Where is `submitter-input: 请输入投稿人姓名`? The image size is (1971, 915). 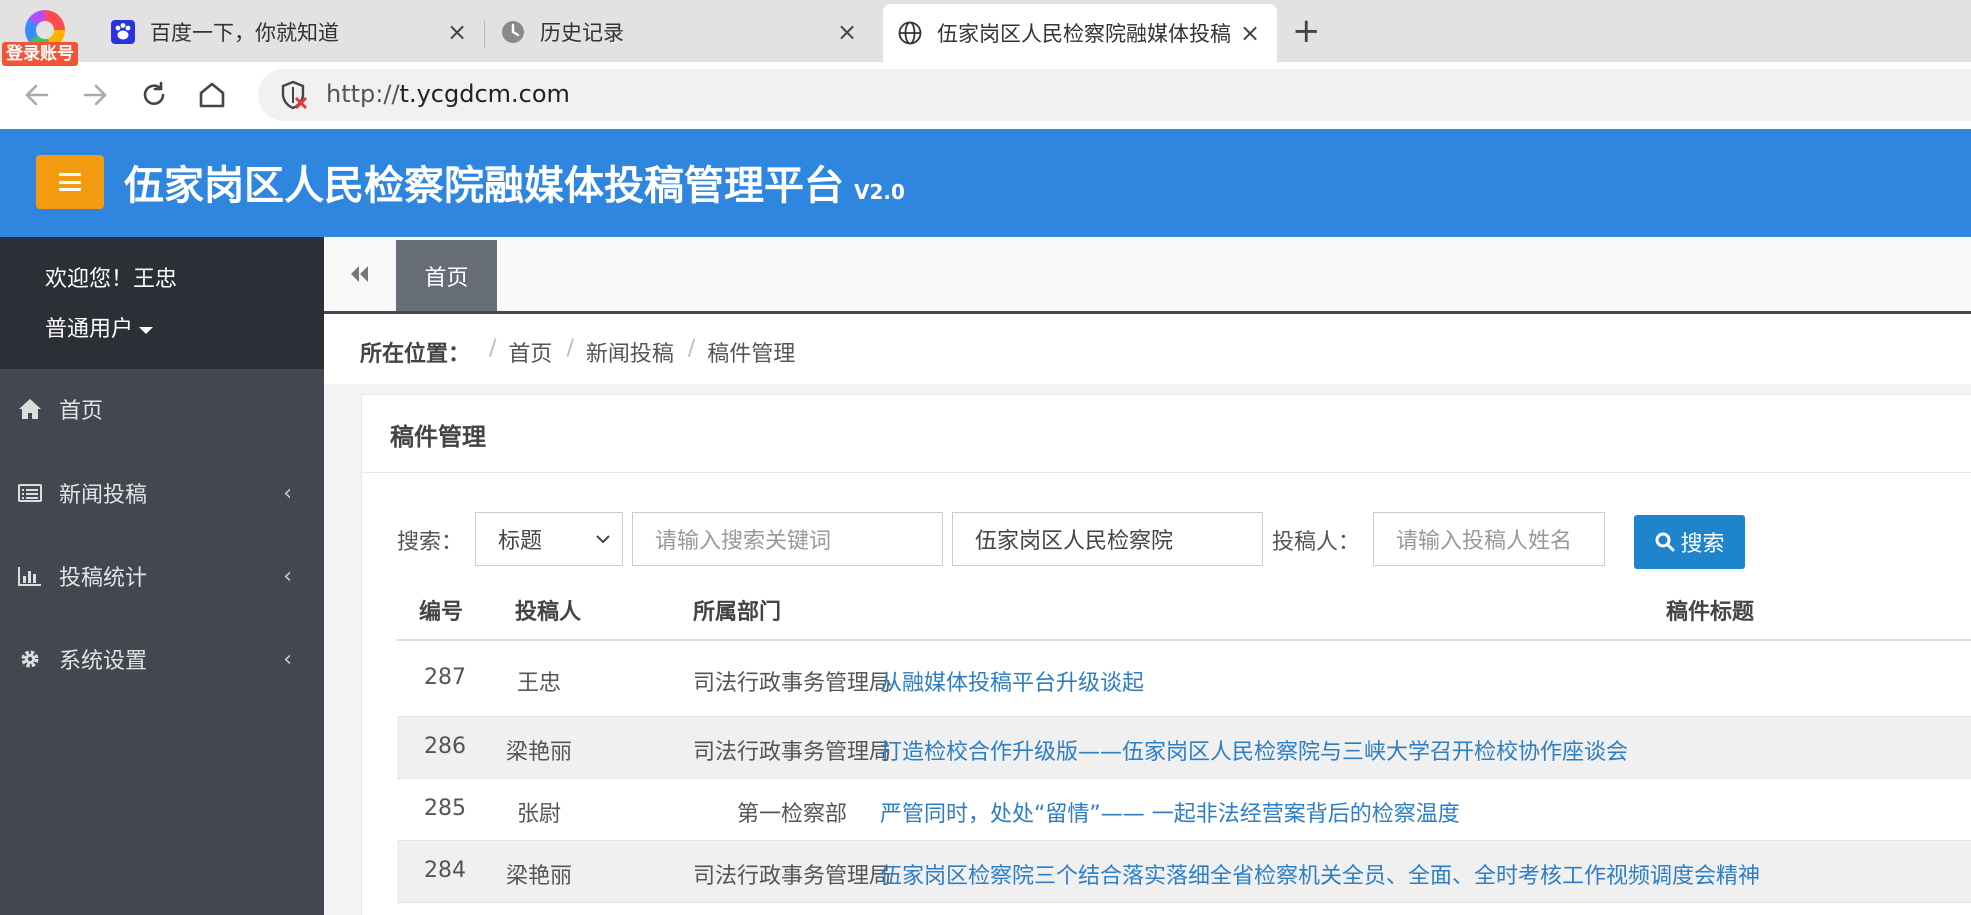
submitter-input: 请输入投稿人姓名 is located at coordinates (1489, 539).